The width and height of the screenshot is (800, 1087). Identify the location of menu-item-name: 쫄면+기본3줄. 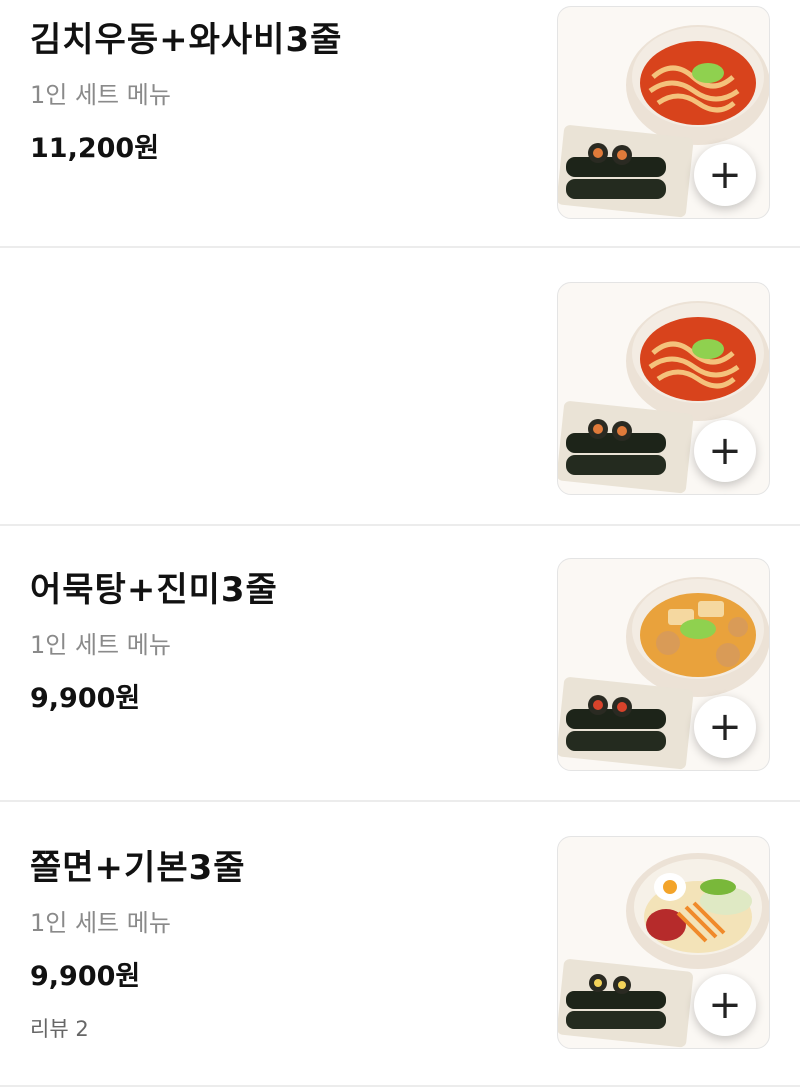
(138, 868).